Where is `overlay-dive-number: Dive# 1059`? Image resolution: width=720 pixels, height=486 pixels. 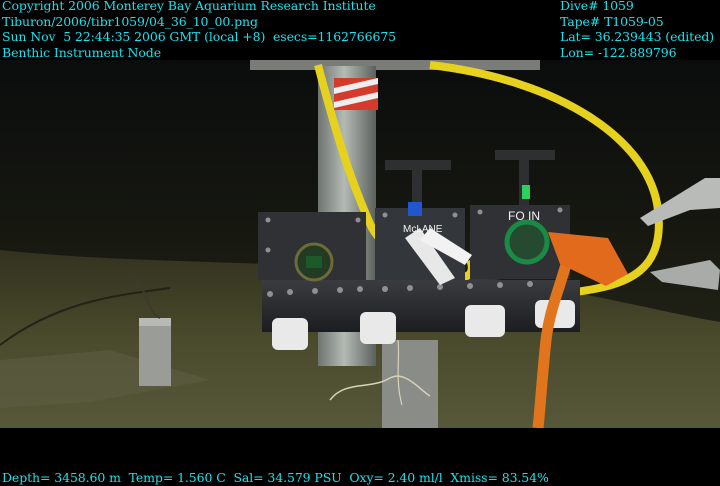 overlay-dive-number: Dive# 1059 is located at coordinates (597, 6).